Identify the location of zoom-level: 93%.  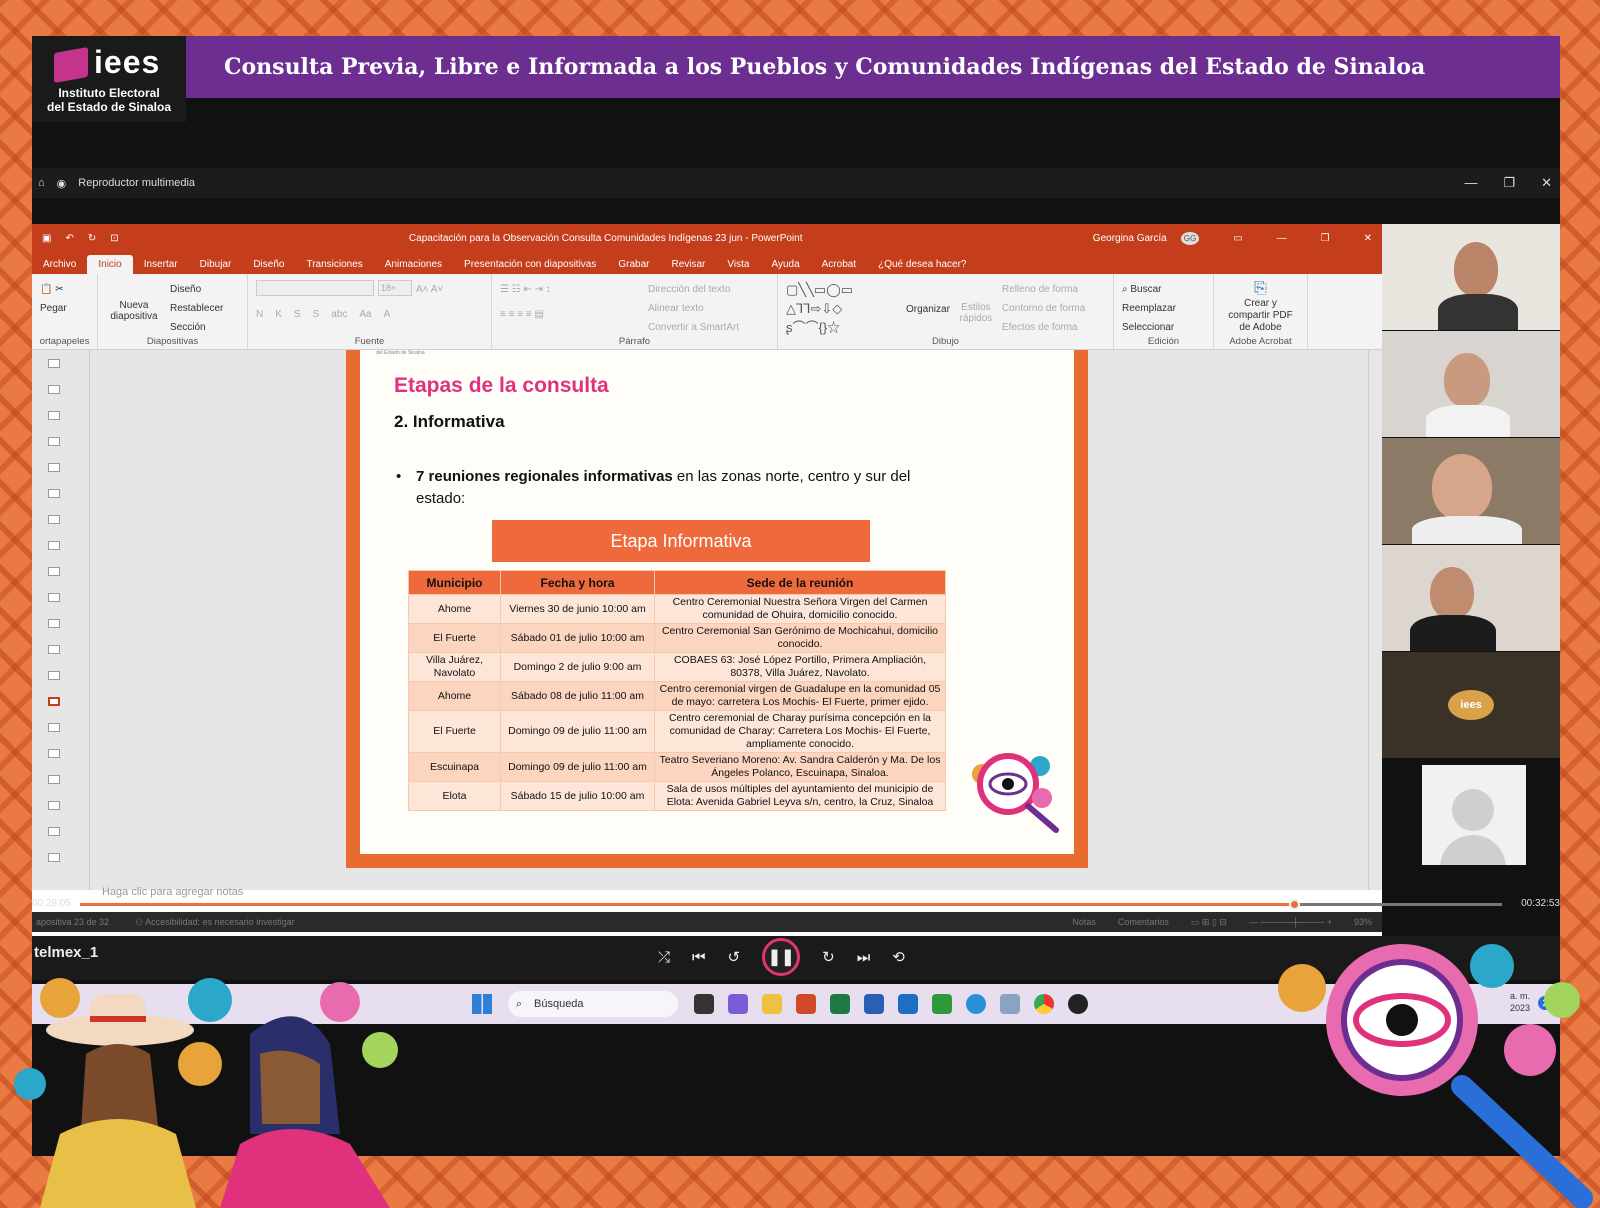
(1363, 922).